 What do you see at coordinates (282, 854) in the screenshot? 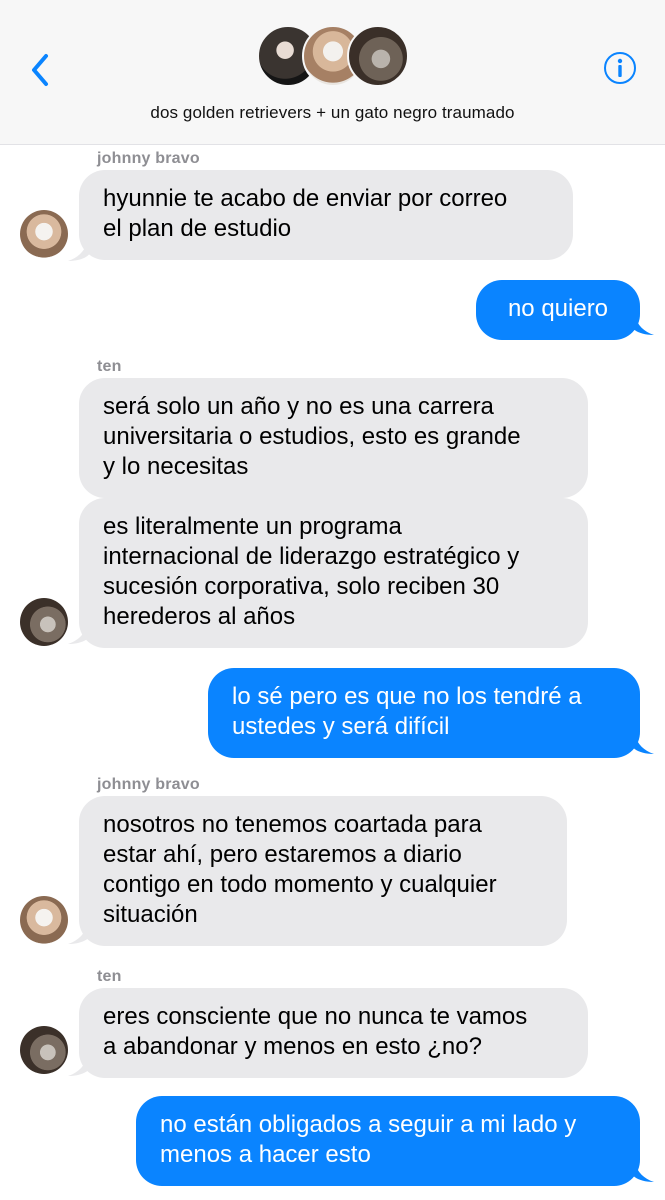
I see `message-line: estar ahí, pero estaremos a diario` at bounding box center [282, 854].